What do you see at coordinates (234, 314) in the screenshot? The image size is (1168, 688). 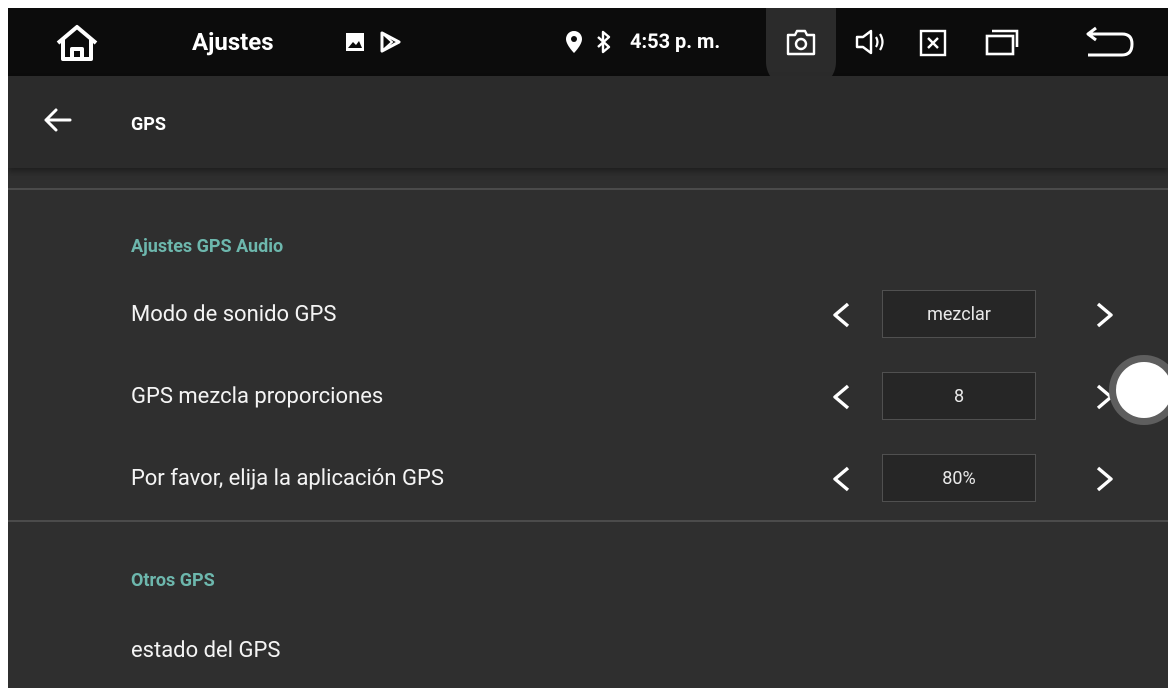 I see `row-label-sound-mode: Modo de sonido GPS` at bounding box center [234, 314].